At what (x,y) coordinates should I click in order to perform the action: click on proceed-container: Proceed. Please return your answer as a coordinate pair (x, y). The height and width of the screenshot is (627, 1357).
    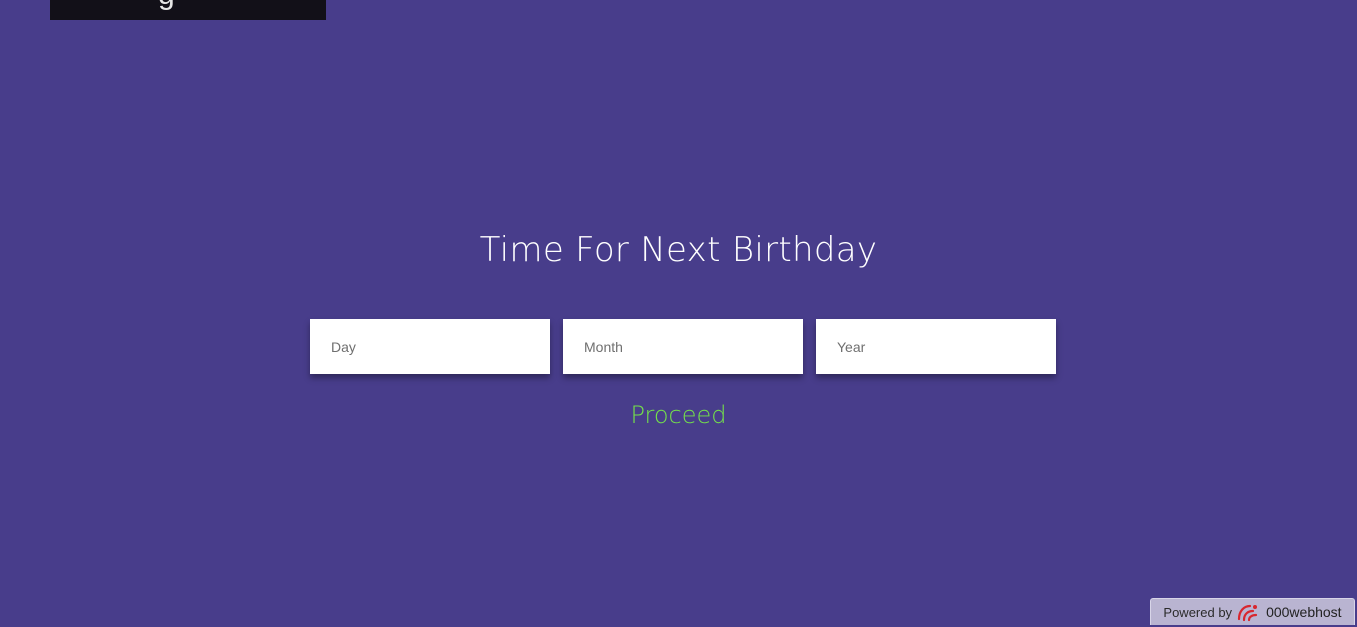
    Looking at the image, I should click on (678, 415).